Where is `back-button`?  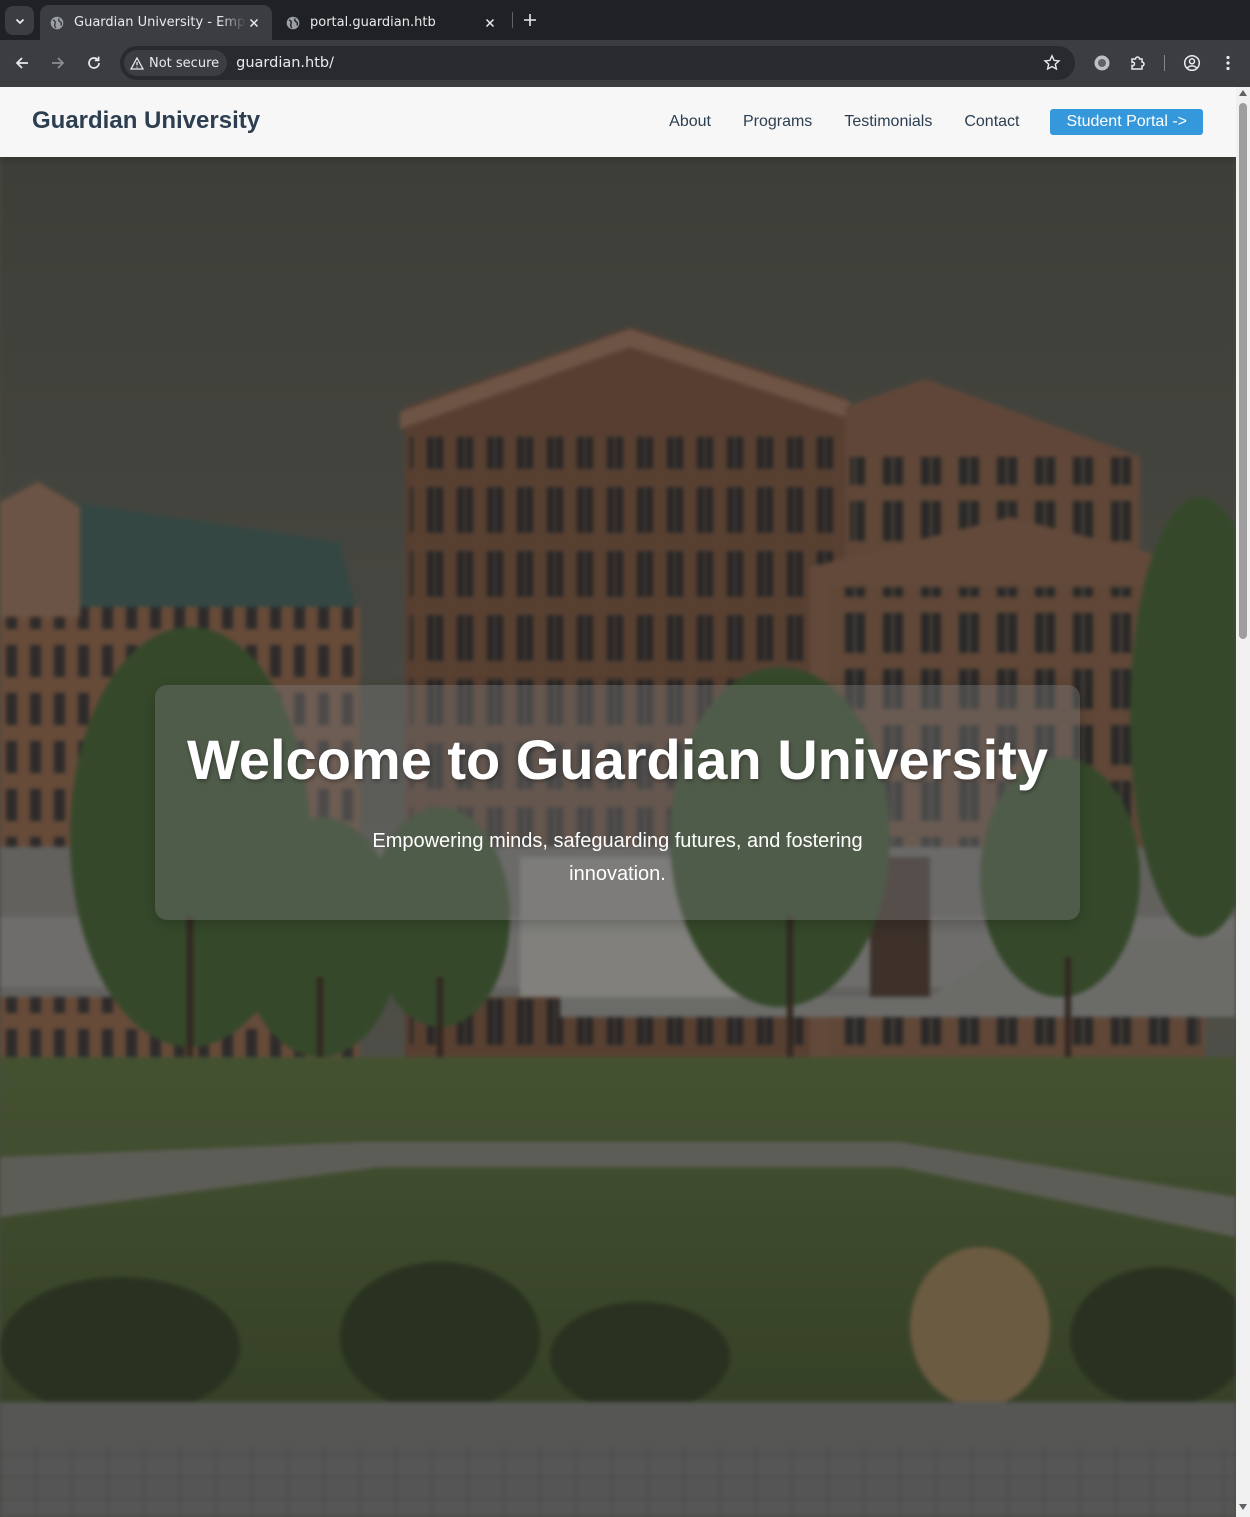
back-button is located at coordinates (22, 63).